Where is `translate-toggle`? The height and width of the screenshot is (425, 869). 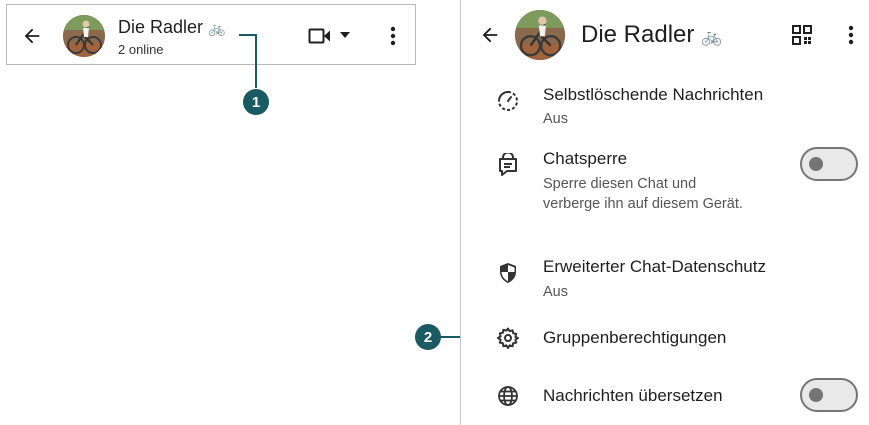 translate-toggle is located at coordinates (829, 395).